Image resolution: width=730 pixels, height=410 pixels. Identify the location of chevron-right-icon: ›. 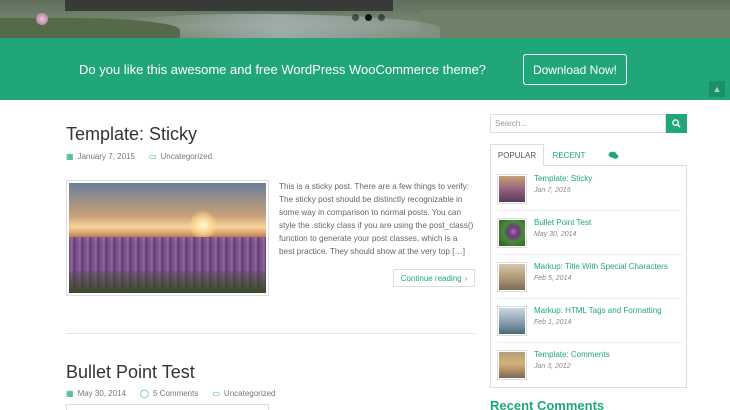
(466, 278).